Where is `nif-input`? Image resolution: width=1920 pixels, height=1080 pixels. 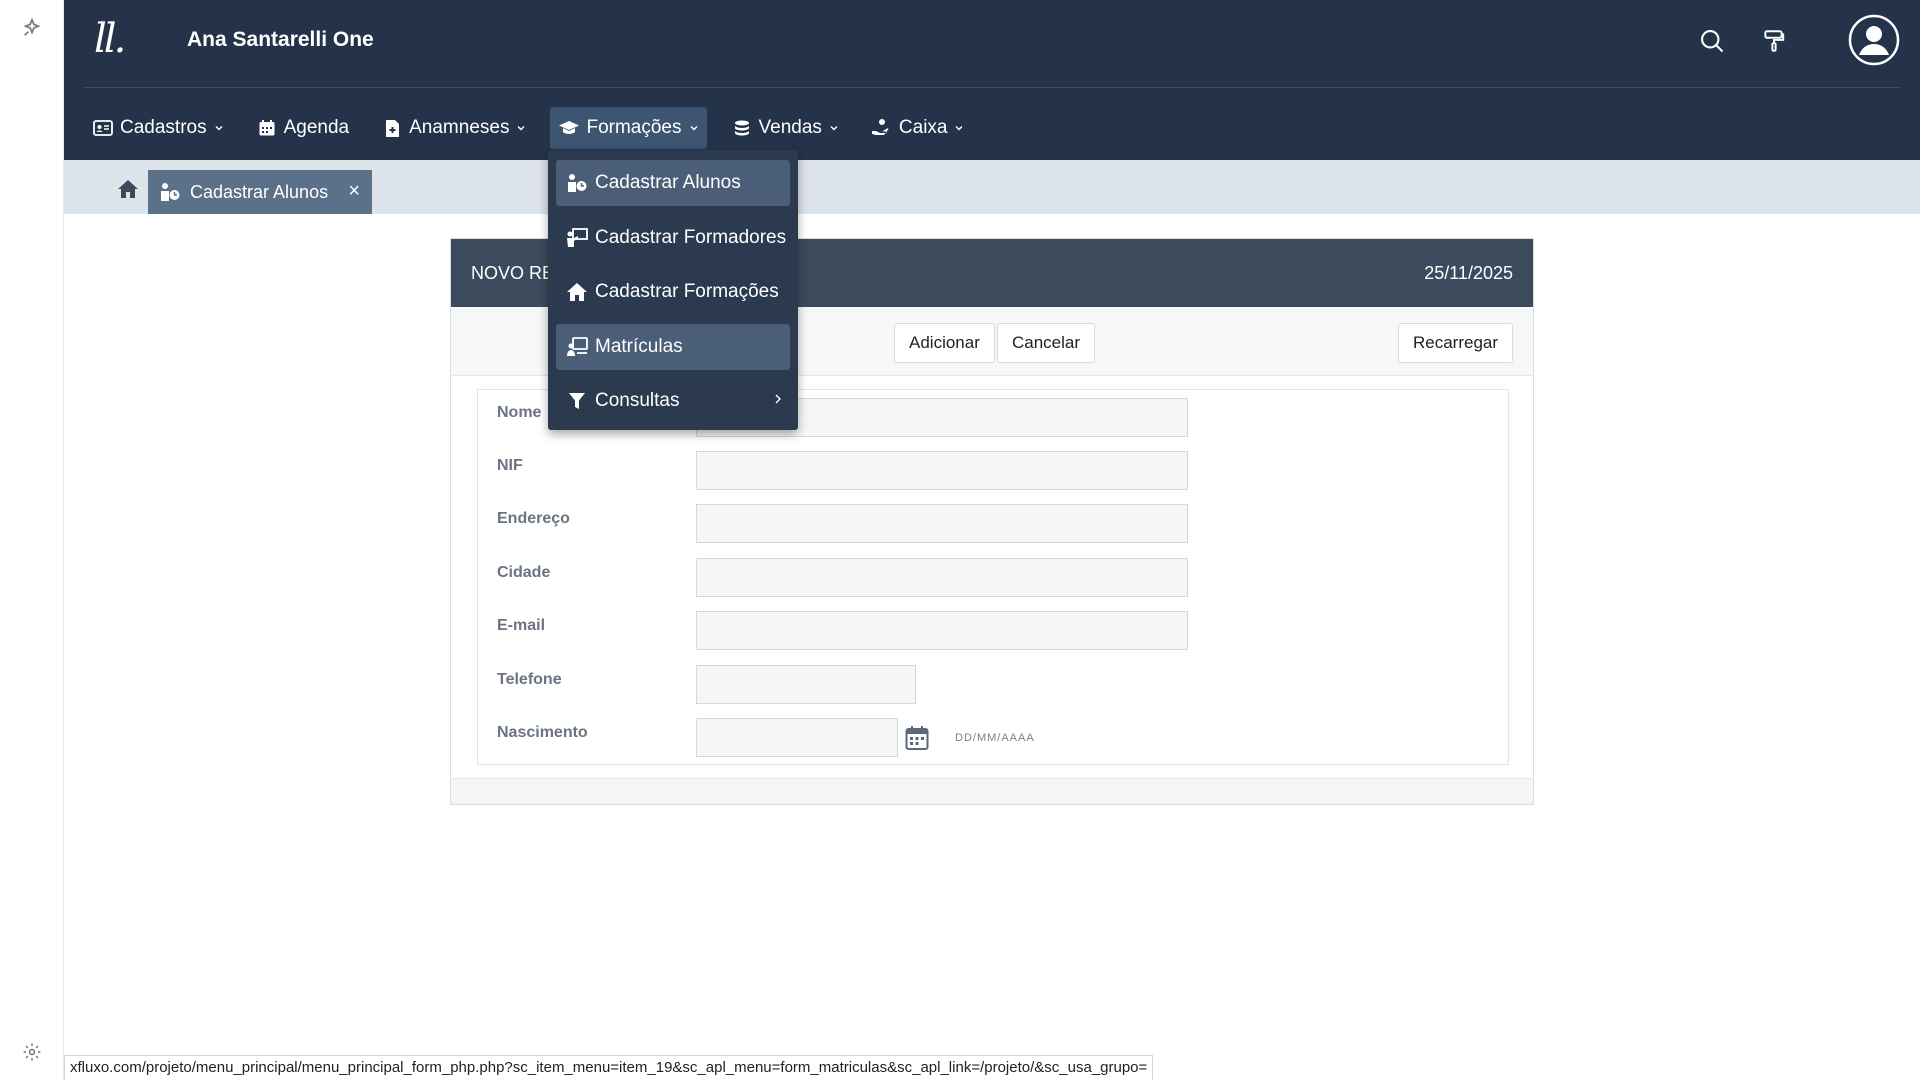
nif-input is located at coordinates (942, 470).